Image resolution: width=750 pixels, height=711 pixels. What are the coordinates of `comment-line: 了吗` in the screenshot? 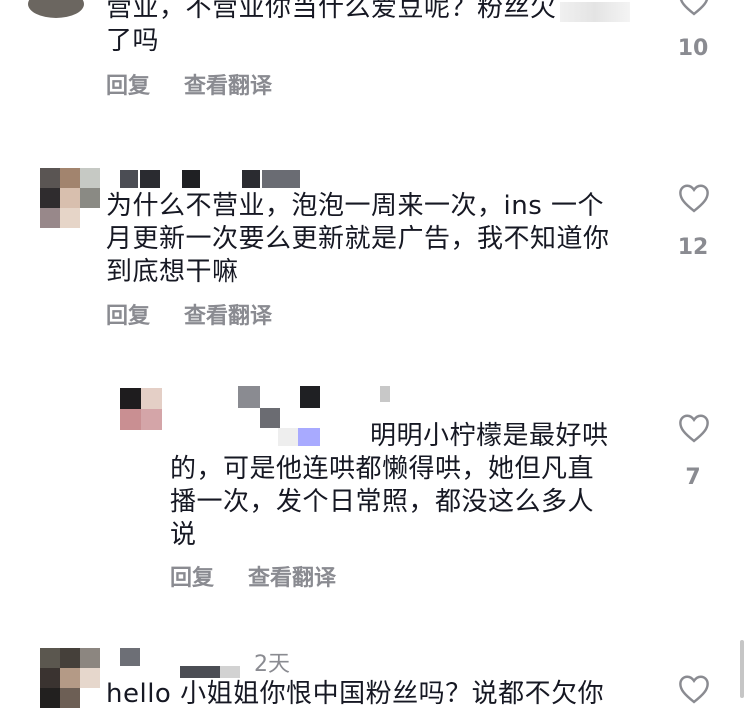 It's located at (133, 41).